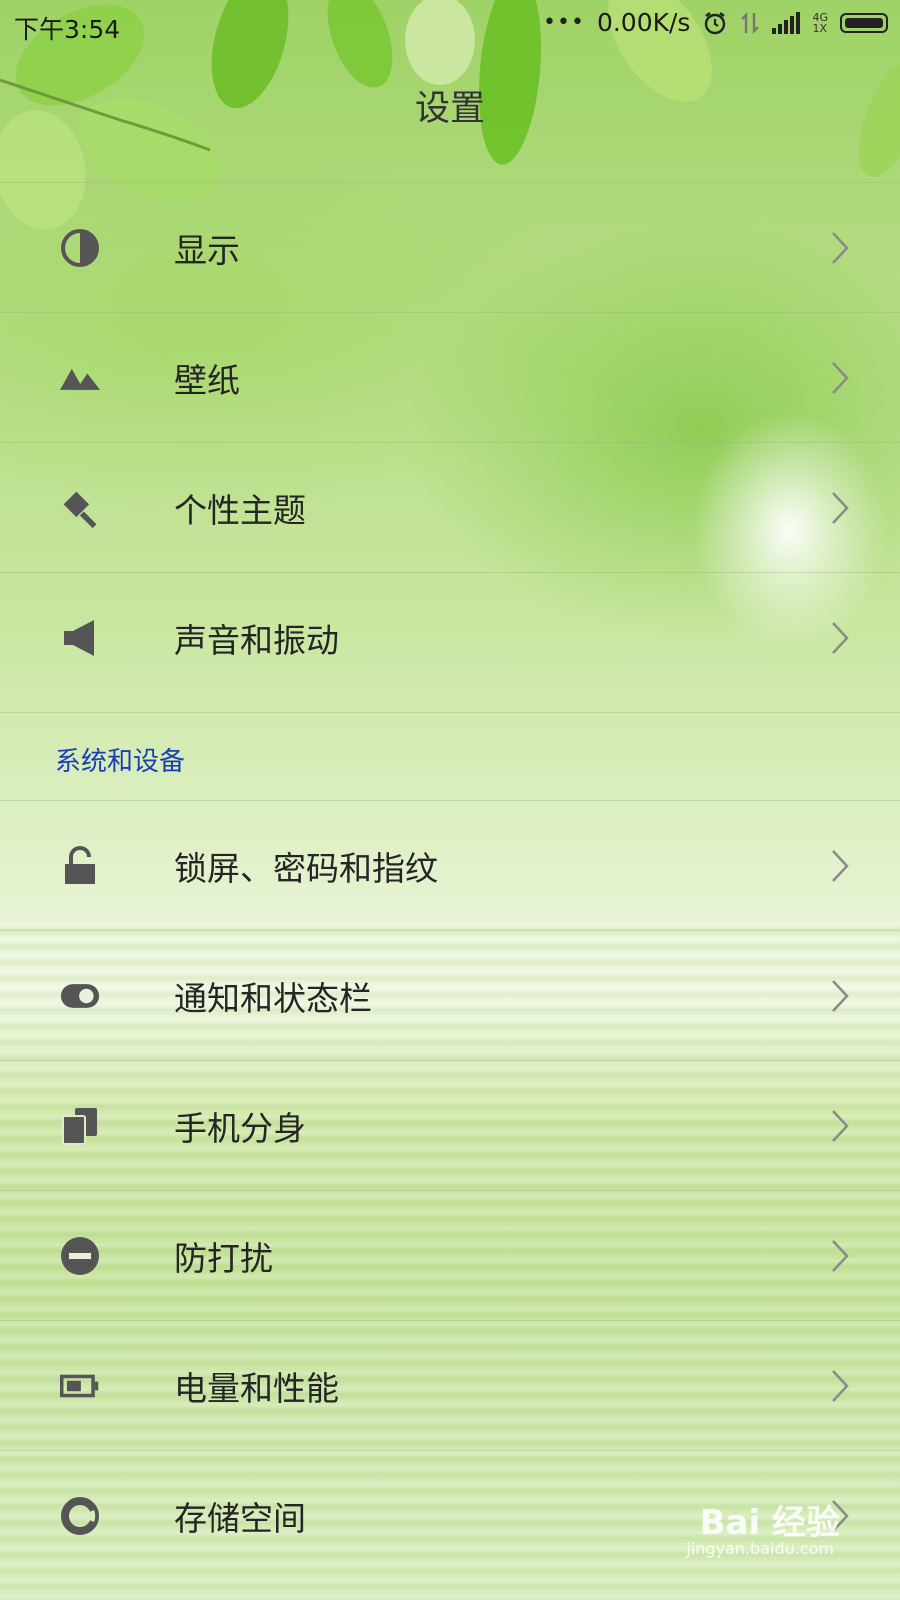 Image resolution: width=900 pixels, height=1600 pixels. I want to click on notification-dots: •••, so click(564, 22).